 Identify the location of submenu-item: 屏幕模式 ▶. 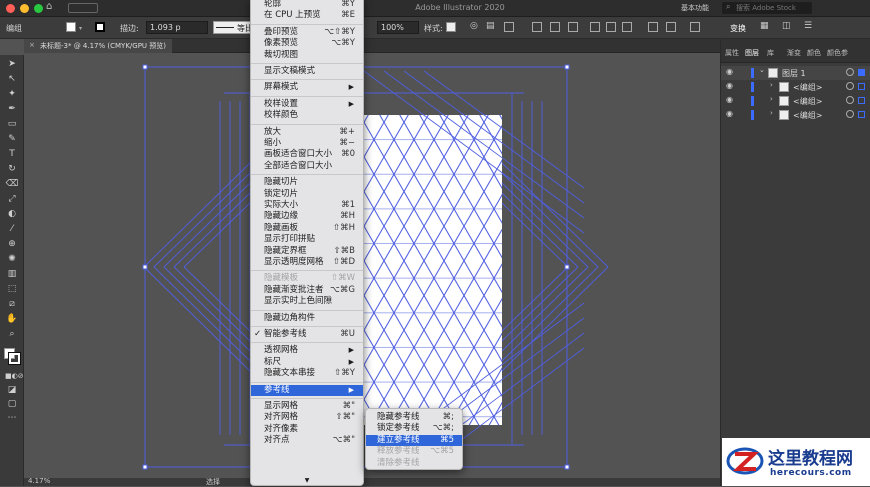
(307, 87).